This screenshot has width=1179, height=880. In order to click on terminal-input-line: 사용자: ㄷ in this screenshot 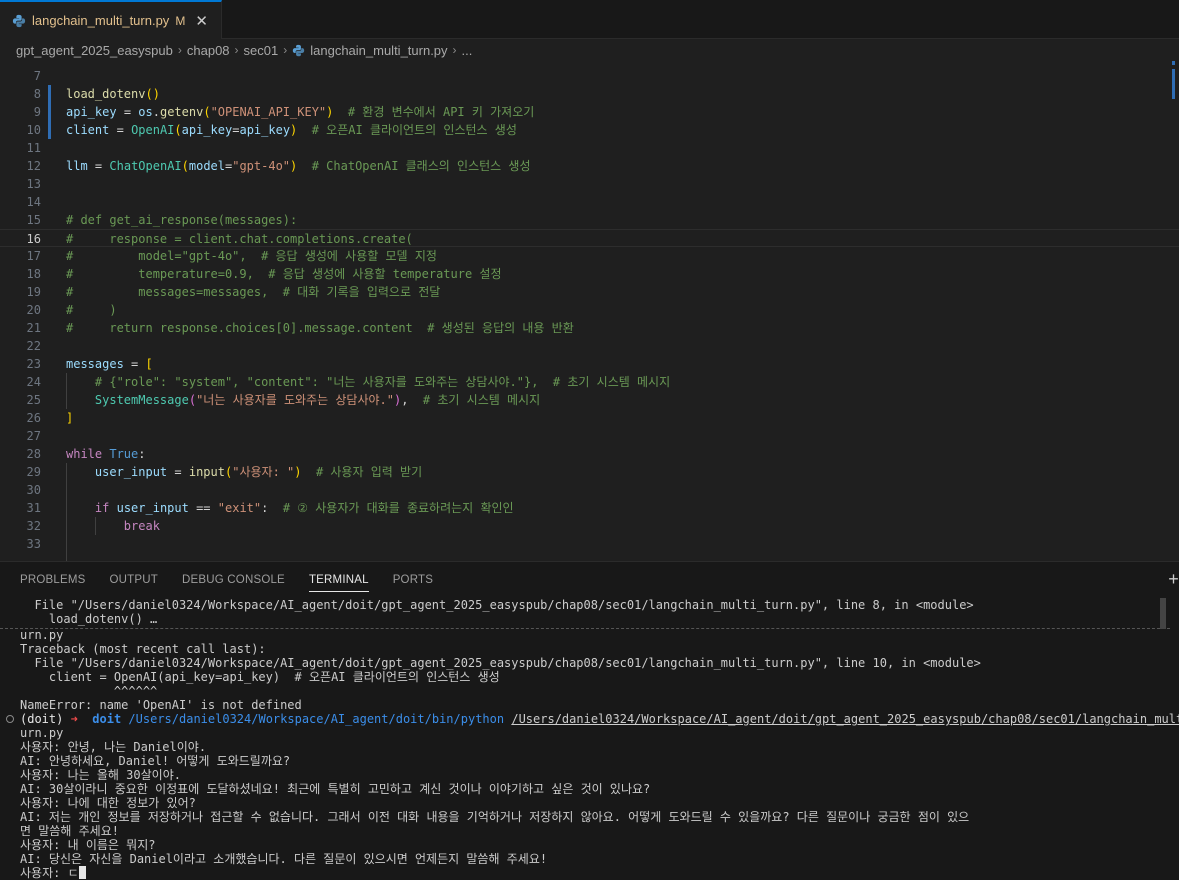, I will do `click(53, 873)`.